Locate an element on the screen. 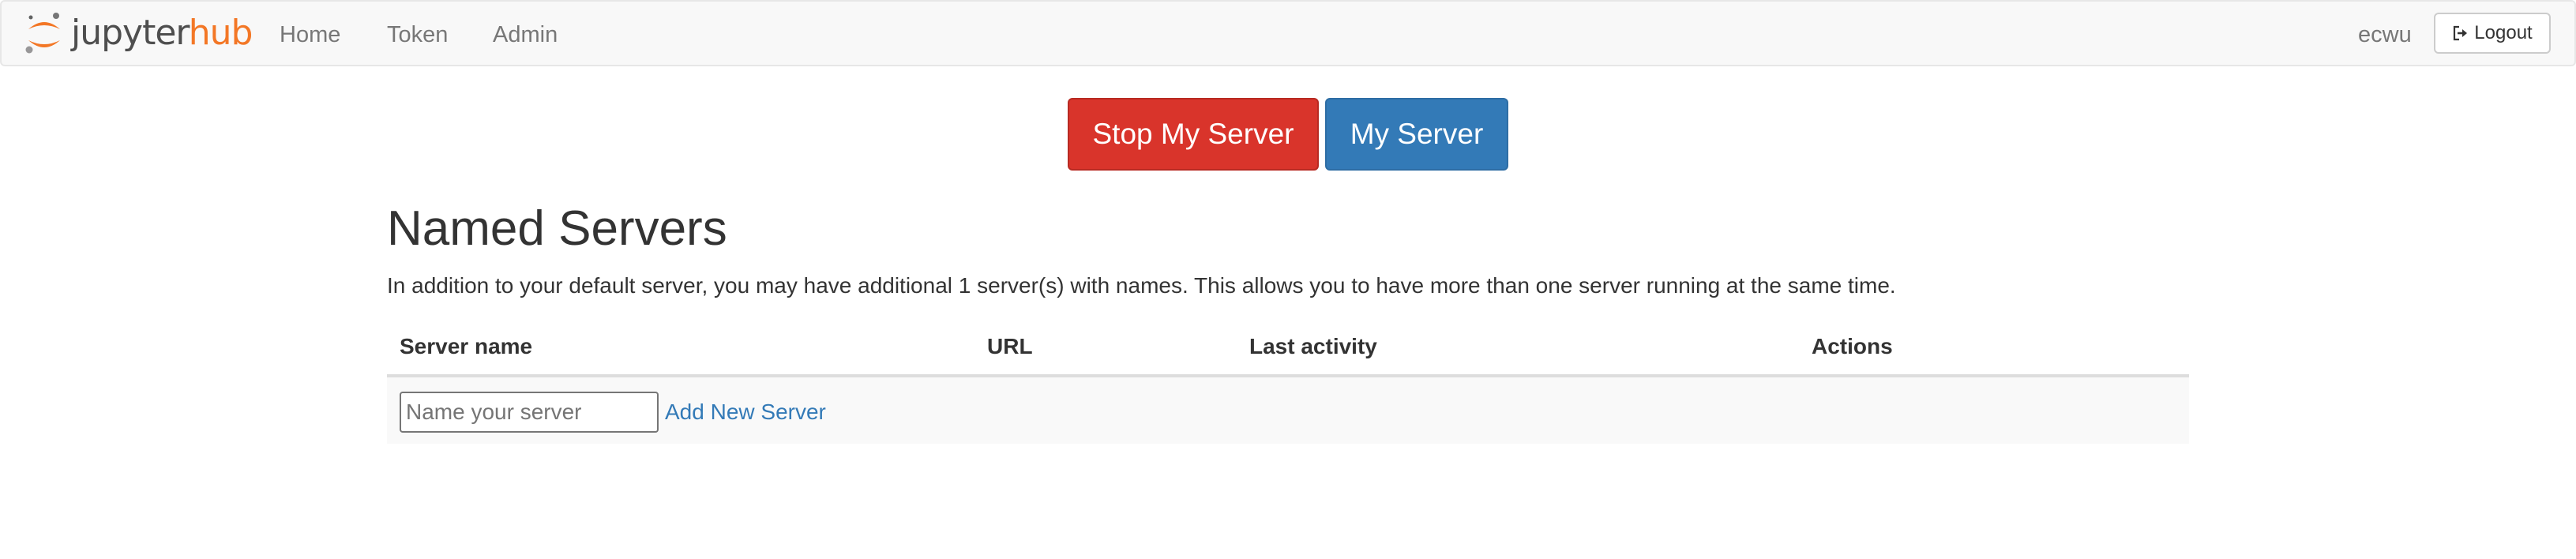 The image size is (2576, 559). column-actions: Actions is located at coordinates (1852, 346).